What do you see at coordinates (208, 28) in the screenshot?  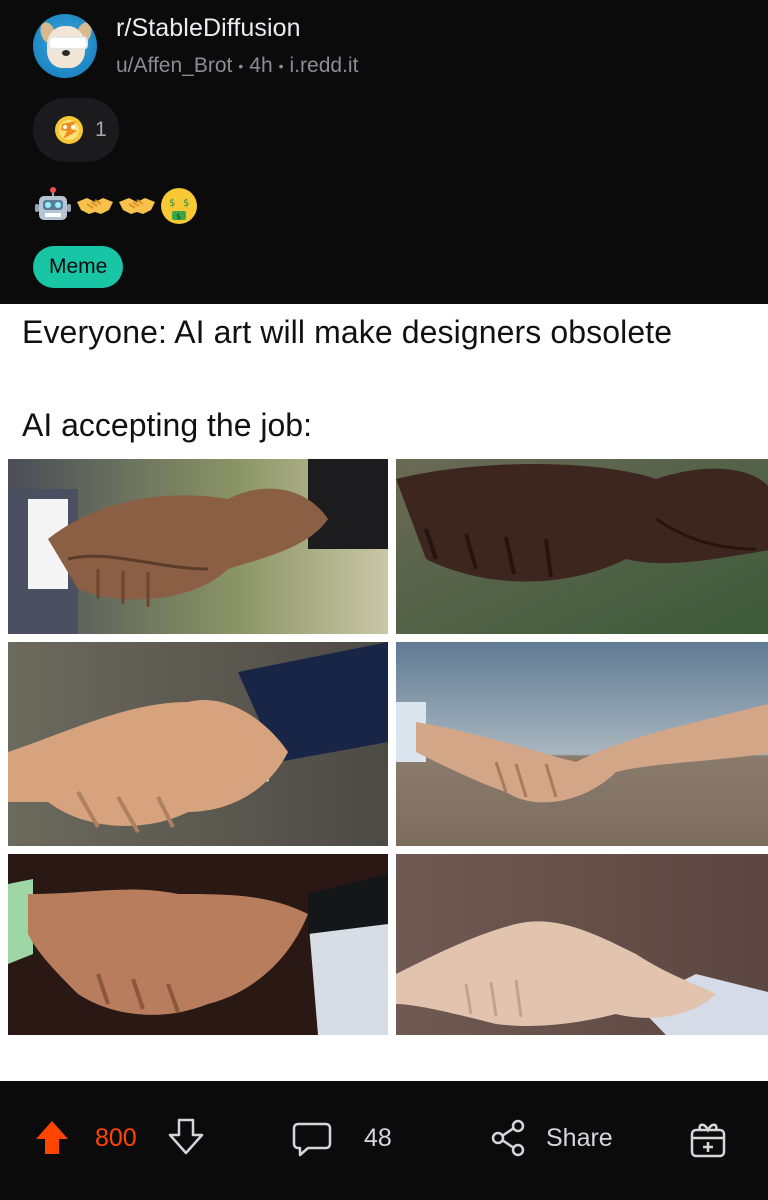 I see `subreddit-name: r/StableDiffusion` at bounding box center [208, 28].